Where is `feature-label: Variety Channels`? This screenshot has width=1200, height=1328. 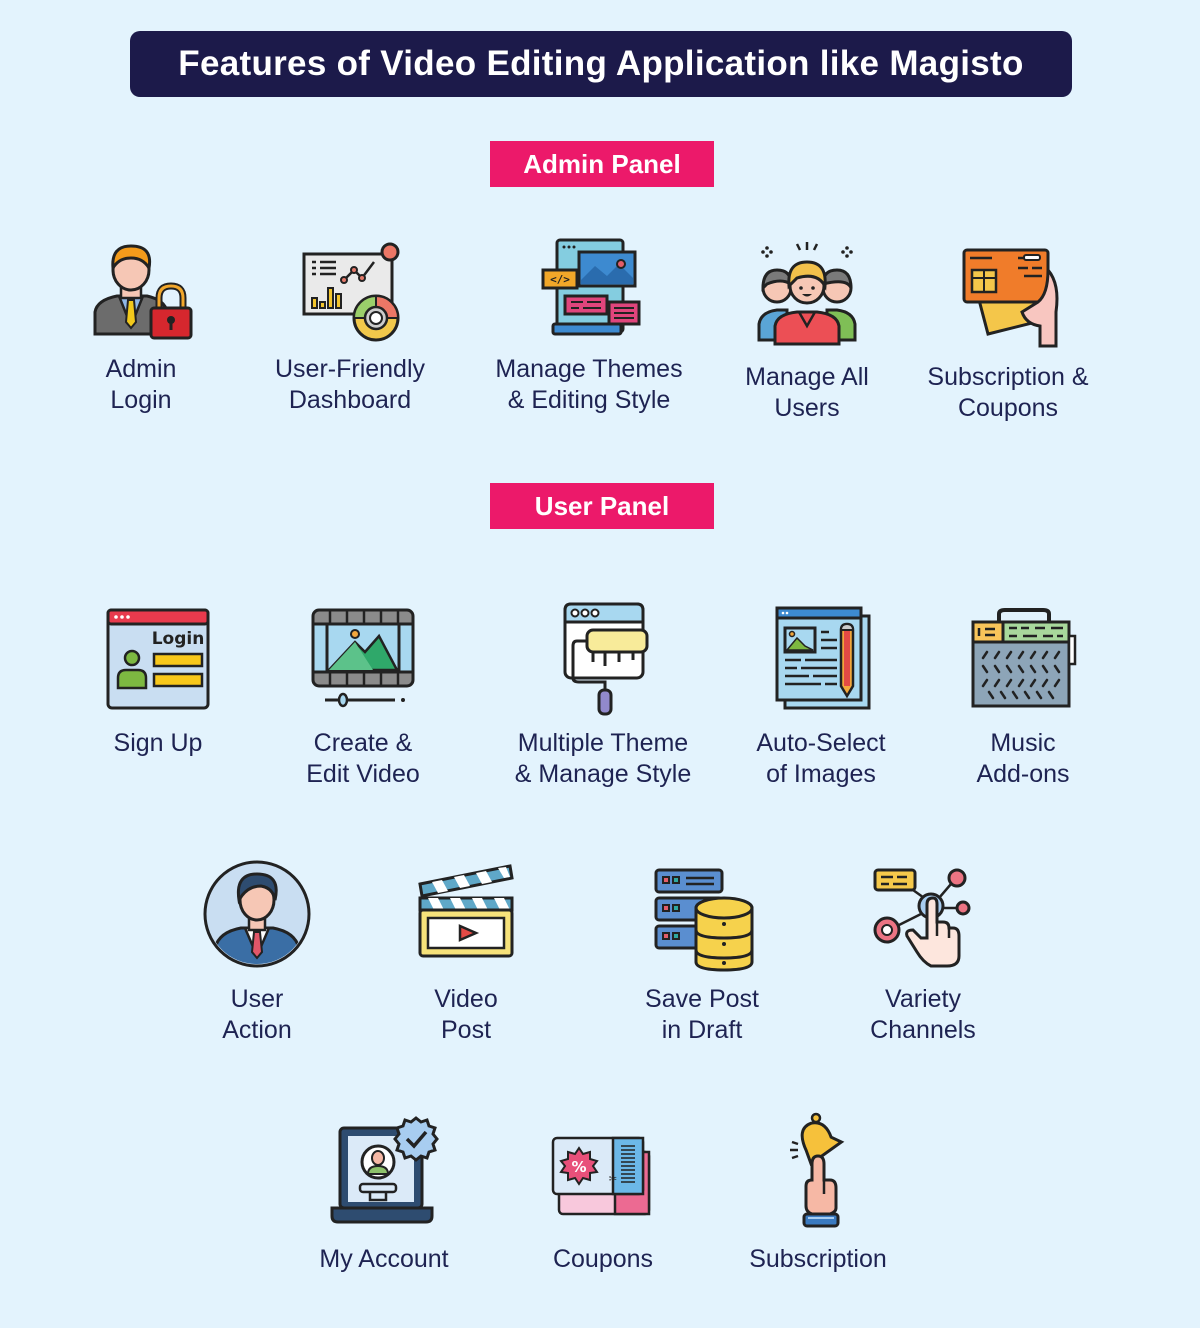 feature-label: Variety Channels is located at coordinates (923, 1014).